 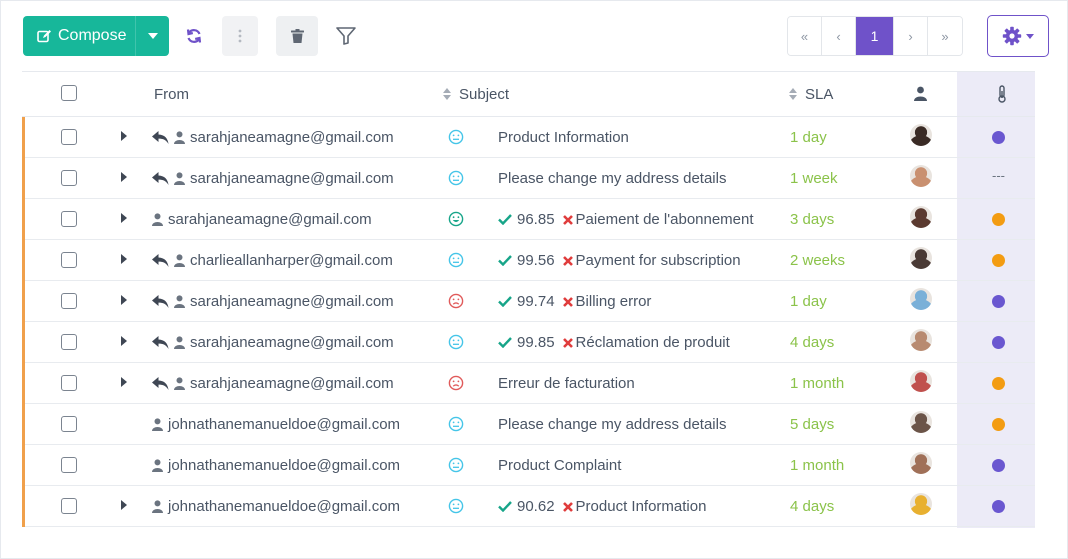 What do you see at coordinates (1030, 36) in the screenshot?
I see `caret-down-icon` at bounding box center [1030, 36].